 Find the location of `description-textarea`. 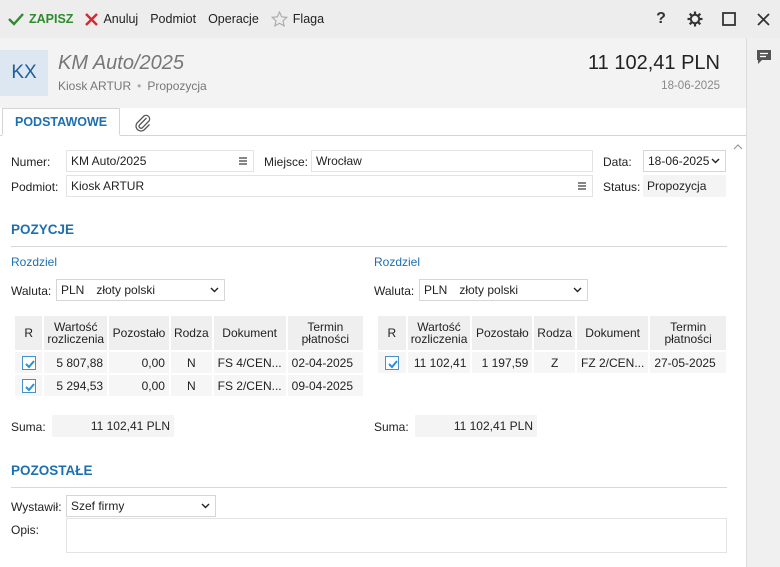

description-textarea is located at coordinates (396, 535).